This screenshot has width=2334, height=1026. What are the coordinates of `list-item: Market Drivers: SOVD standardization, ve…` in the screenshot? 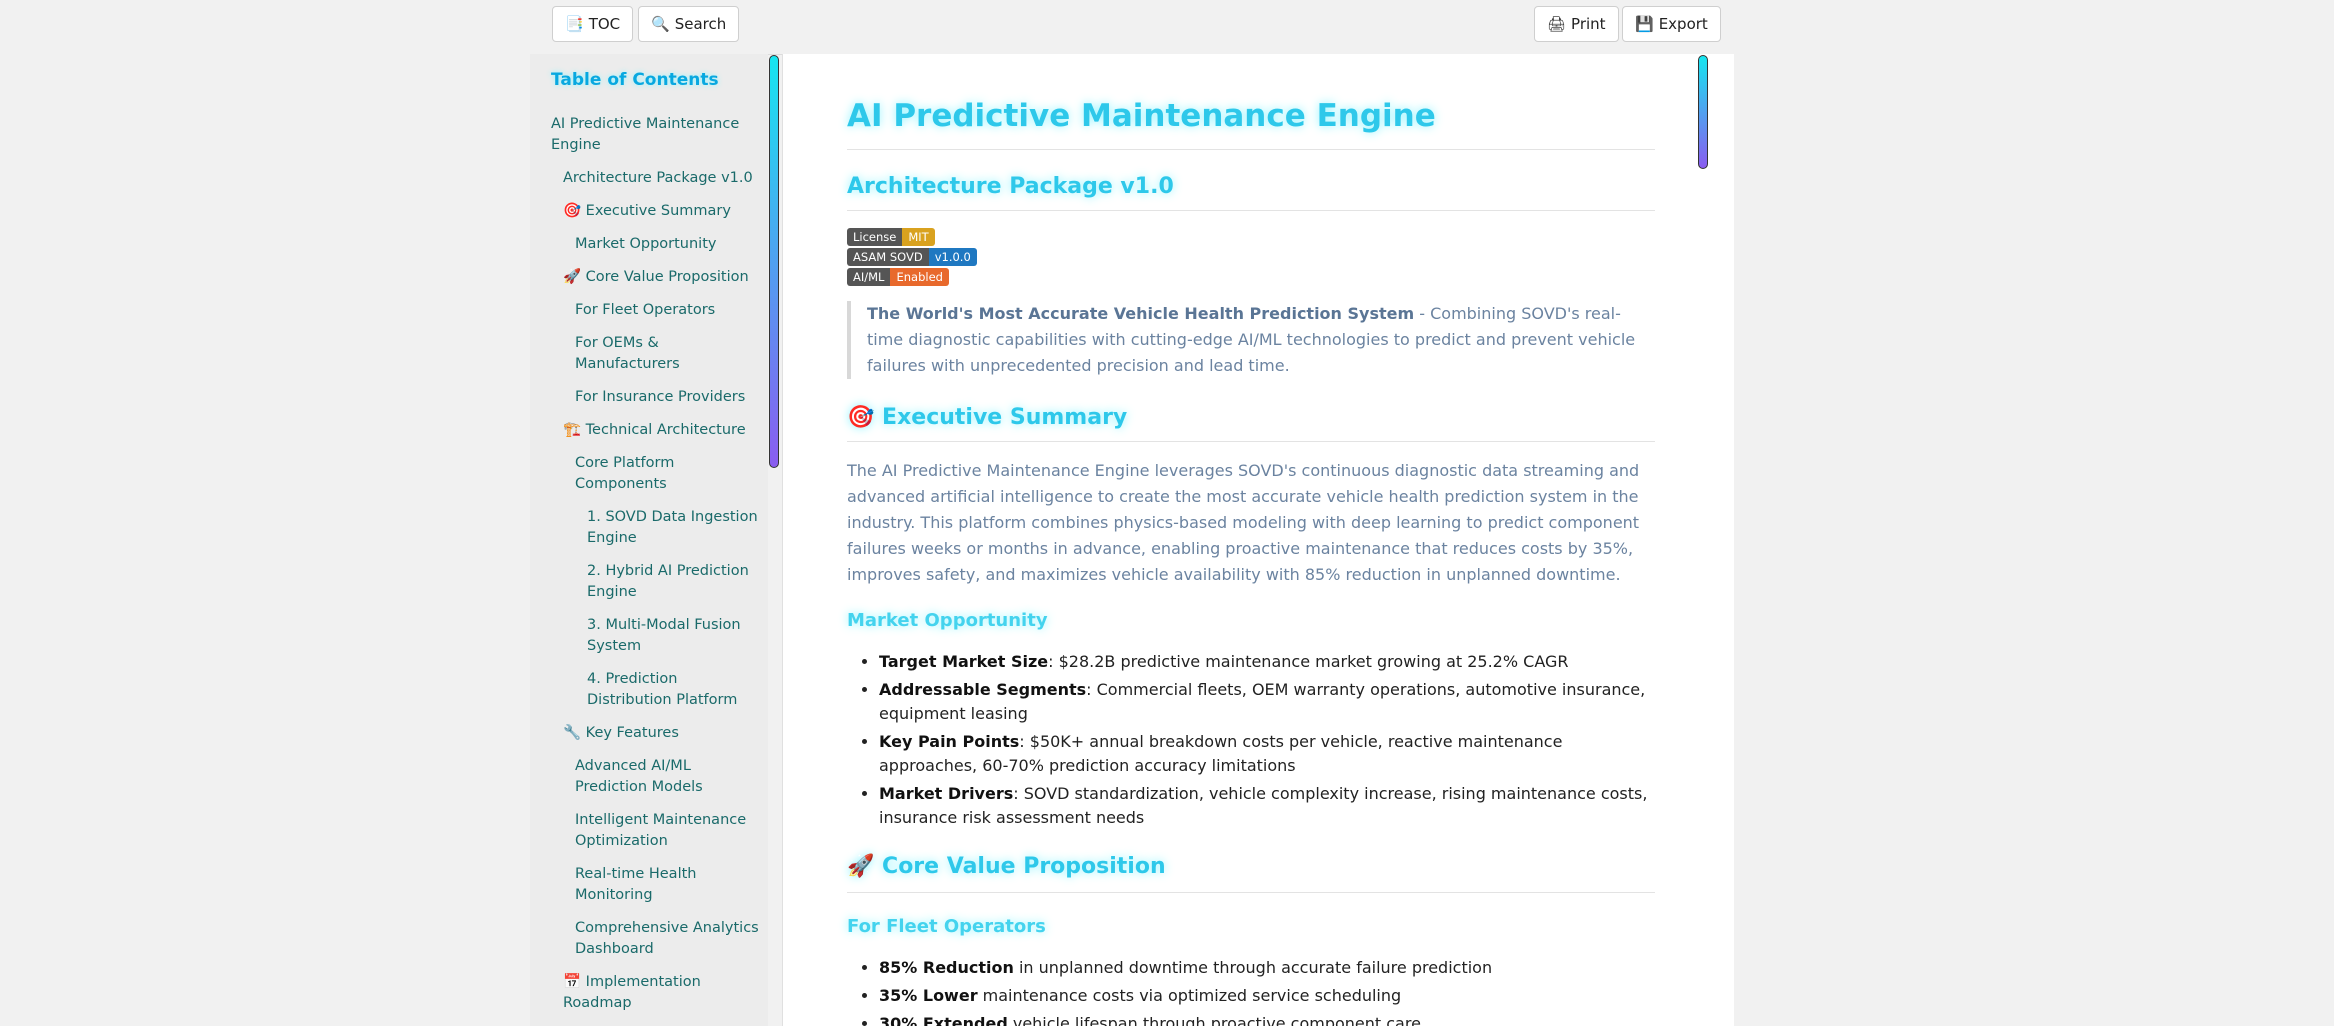 It's located at (1267, 806).